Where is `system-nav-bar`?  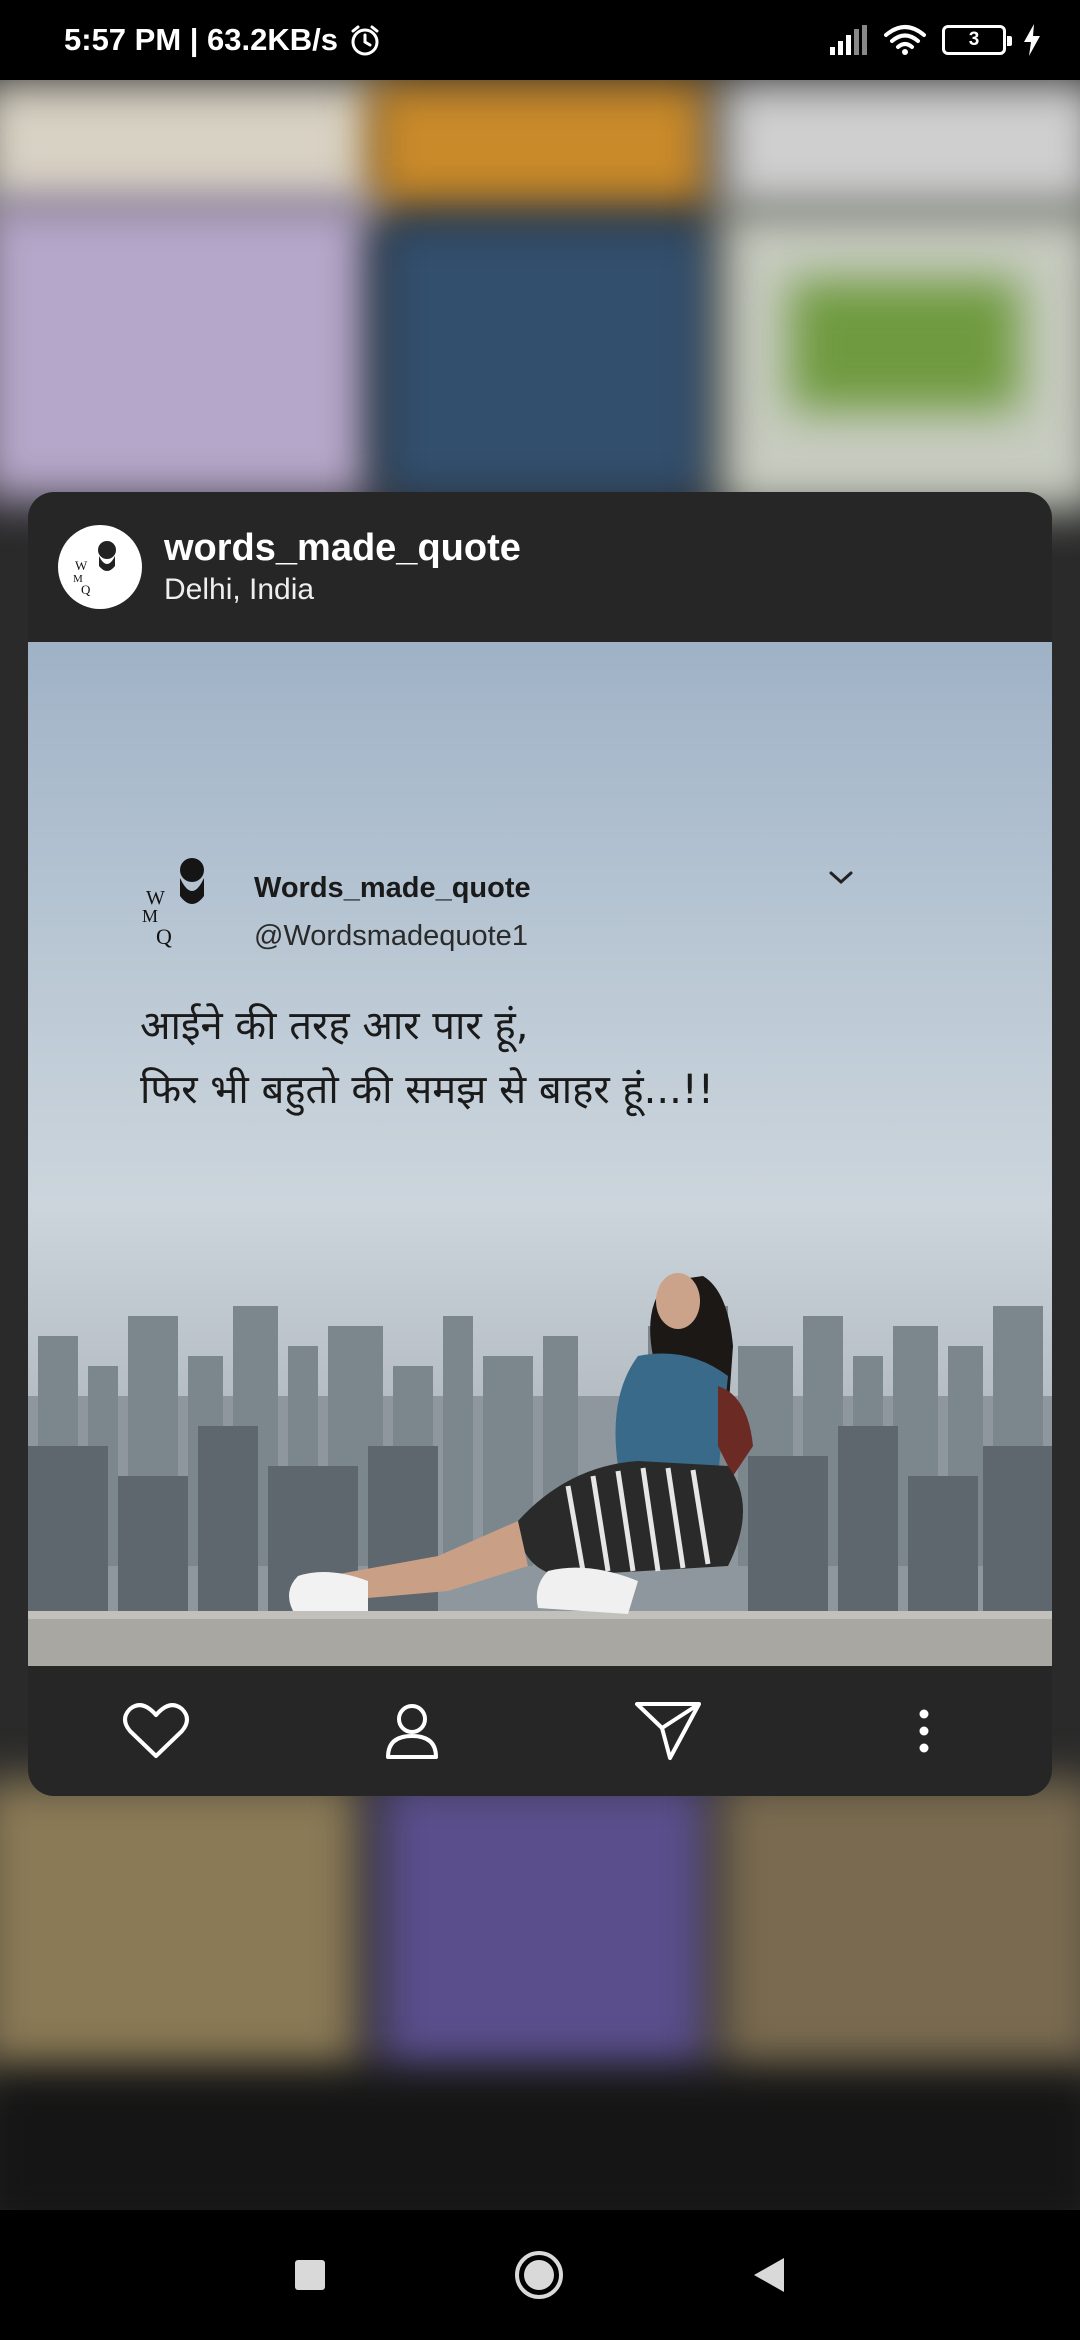
system-nav-bar is located at coordinates (540, 2275).